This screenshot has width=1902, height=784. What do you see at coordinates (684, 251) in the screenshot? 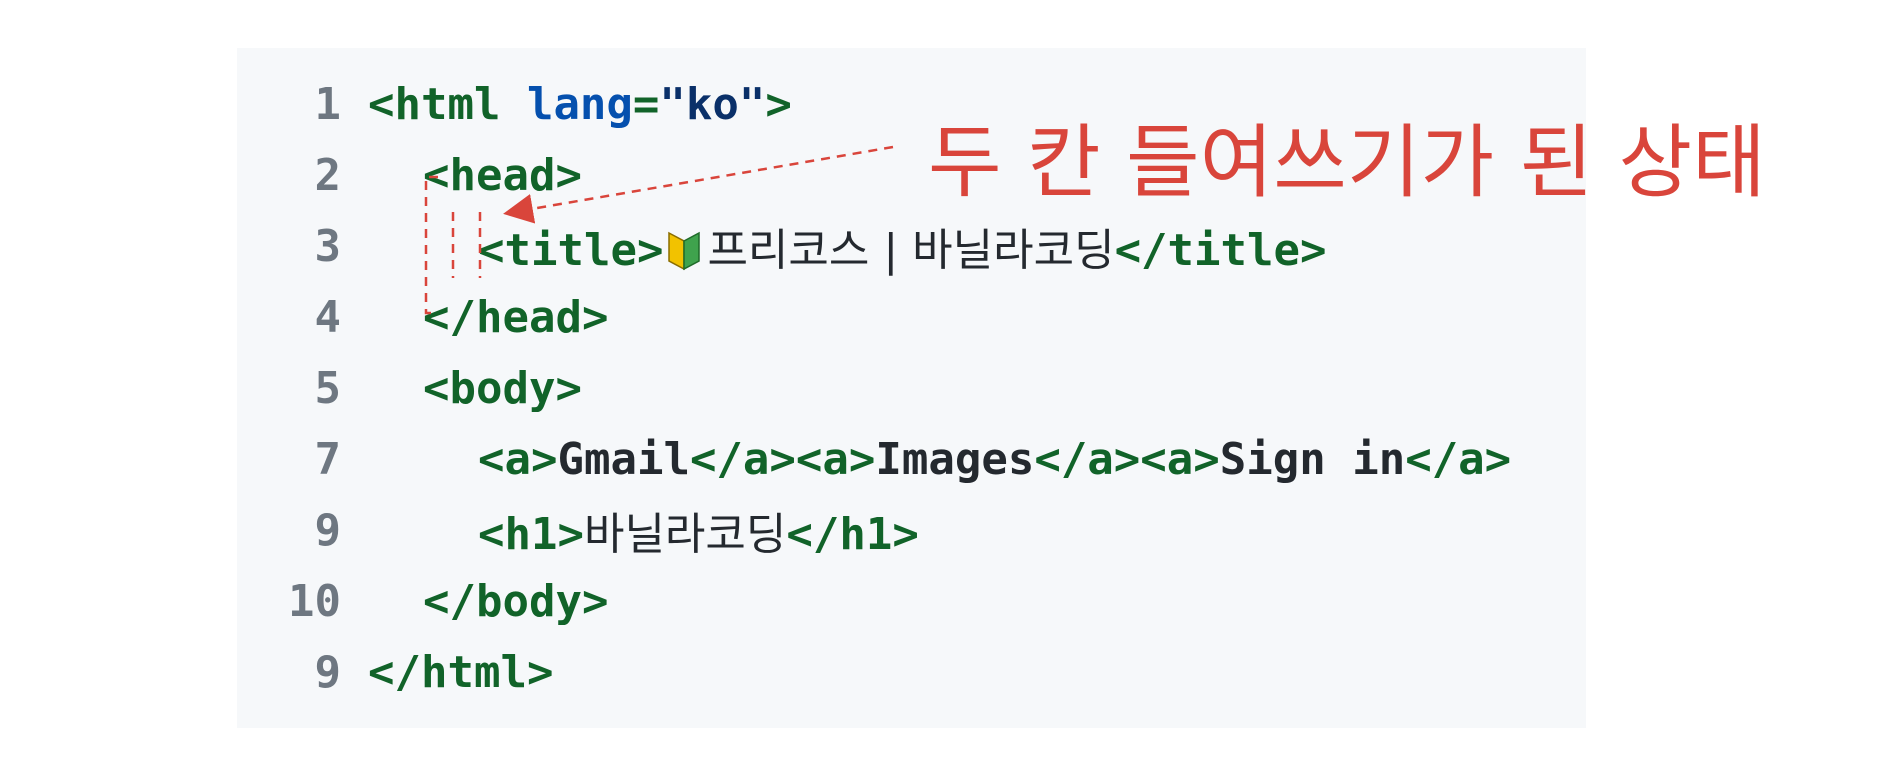
I see `beginner-badge-icon` at bounding box center [684, 251].